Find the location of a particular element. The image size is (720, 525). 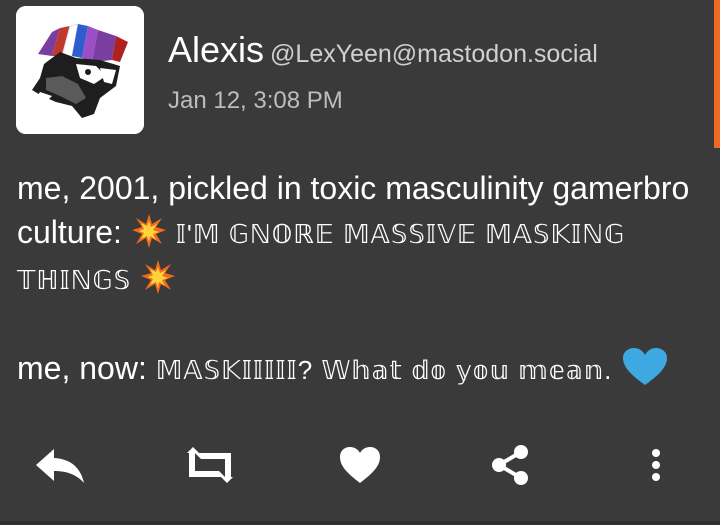

more-options-button is located at coordinates (656, 465).